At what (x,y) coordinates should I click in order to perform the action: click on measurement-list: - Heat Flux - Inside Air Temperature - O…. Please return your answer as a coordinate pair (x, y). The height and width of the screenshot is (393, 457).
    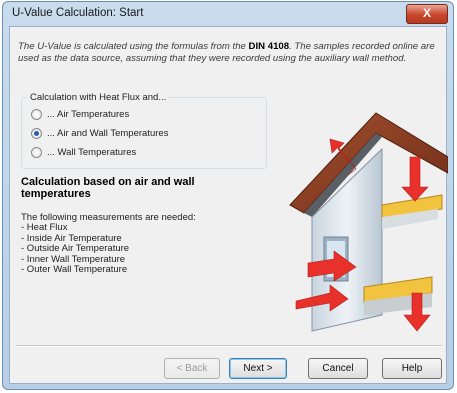
    Looking at the image, I should click on (75, 249).